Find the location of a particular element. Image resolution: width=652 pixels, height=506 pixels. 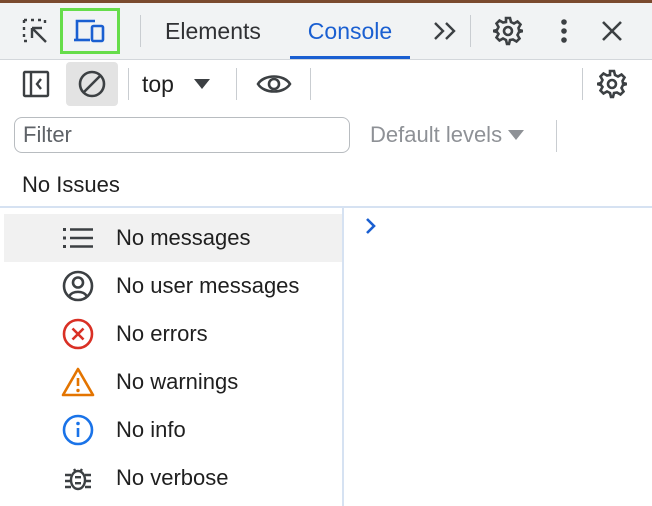

sidebar-item-label: No warnings is located at coordinates (177, 381).